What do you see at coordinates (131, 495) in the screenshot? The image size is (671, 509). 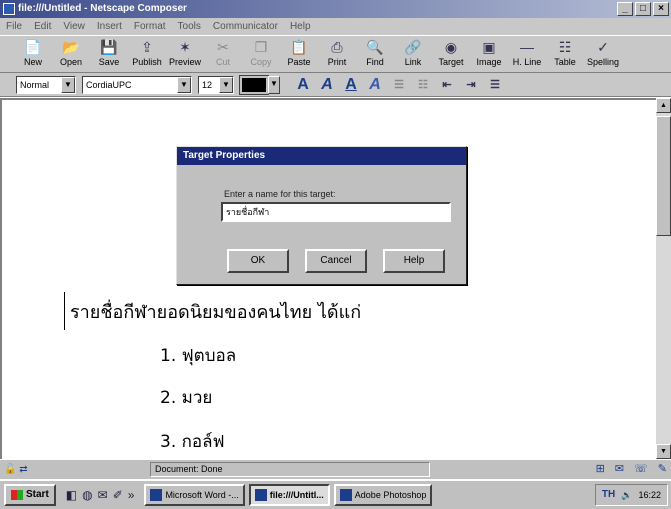 I see `more-icon: »` at bounding box center [131, 495].